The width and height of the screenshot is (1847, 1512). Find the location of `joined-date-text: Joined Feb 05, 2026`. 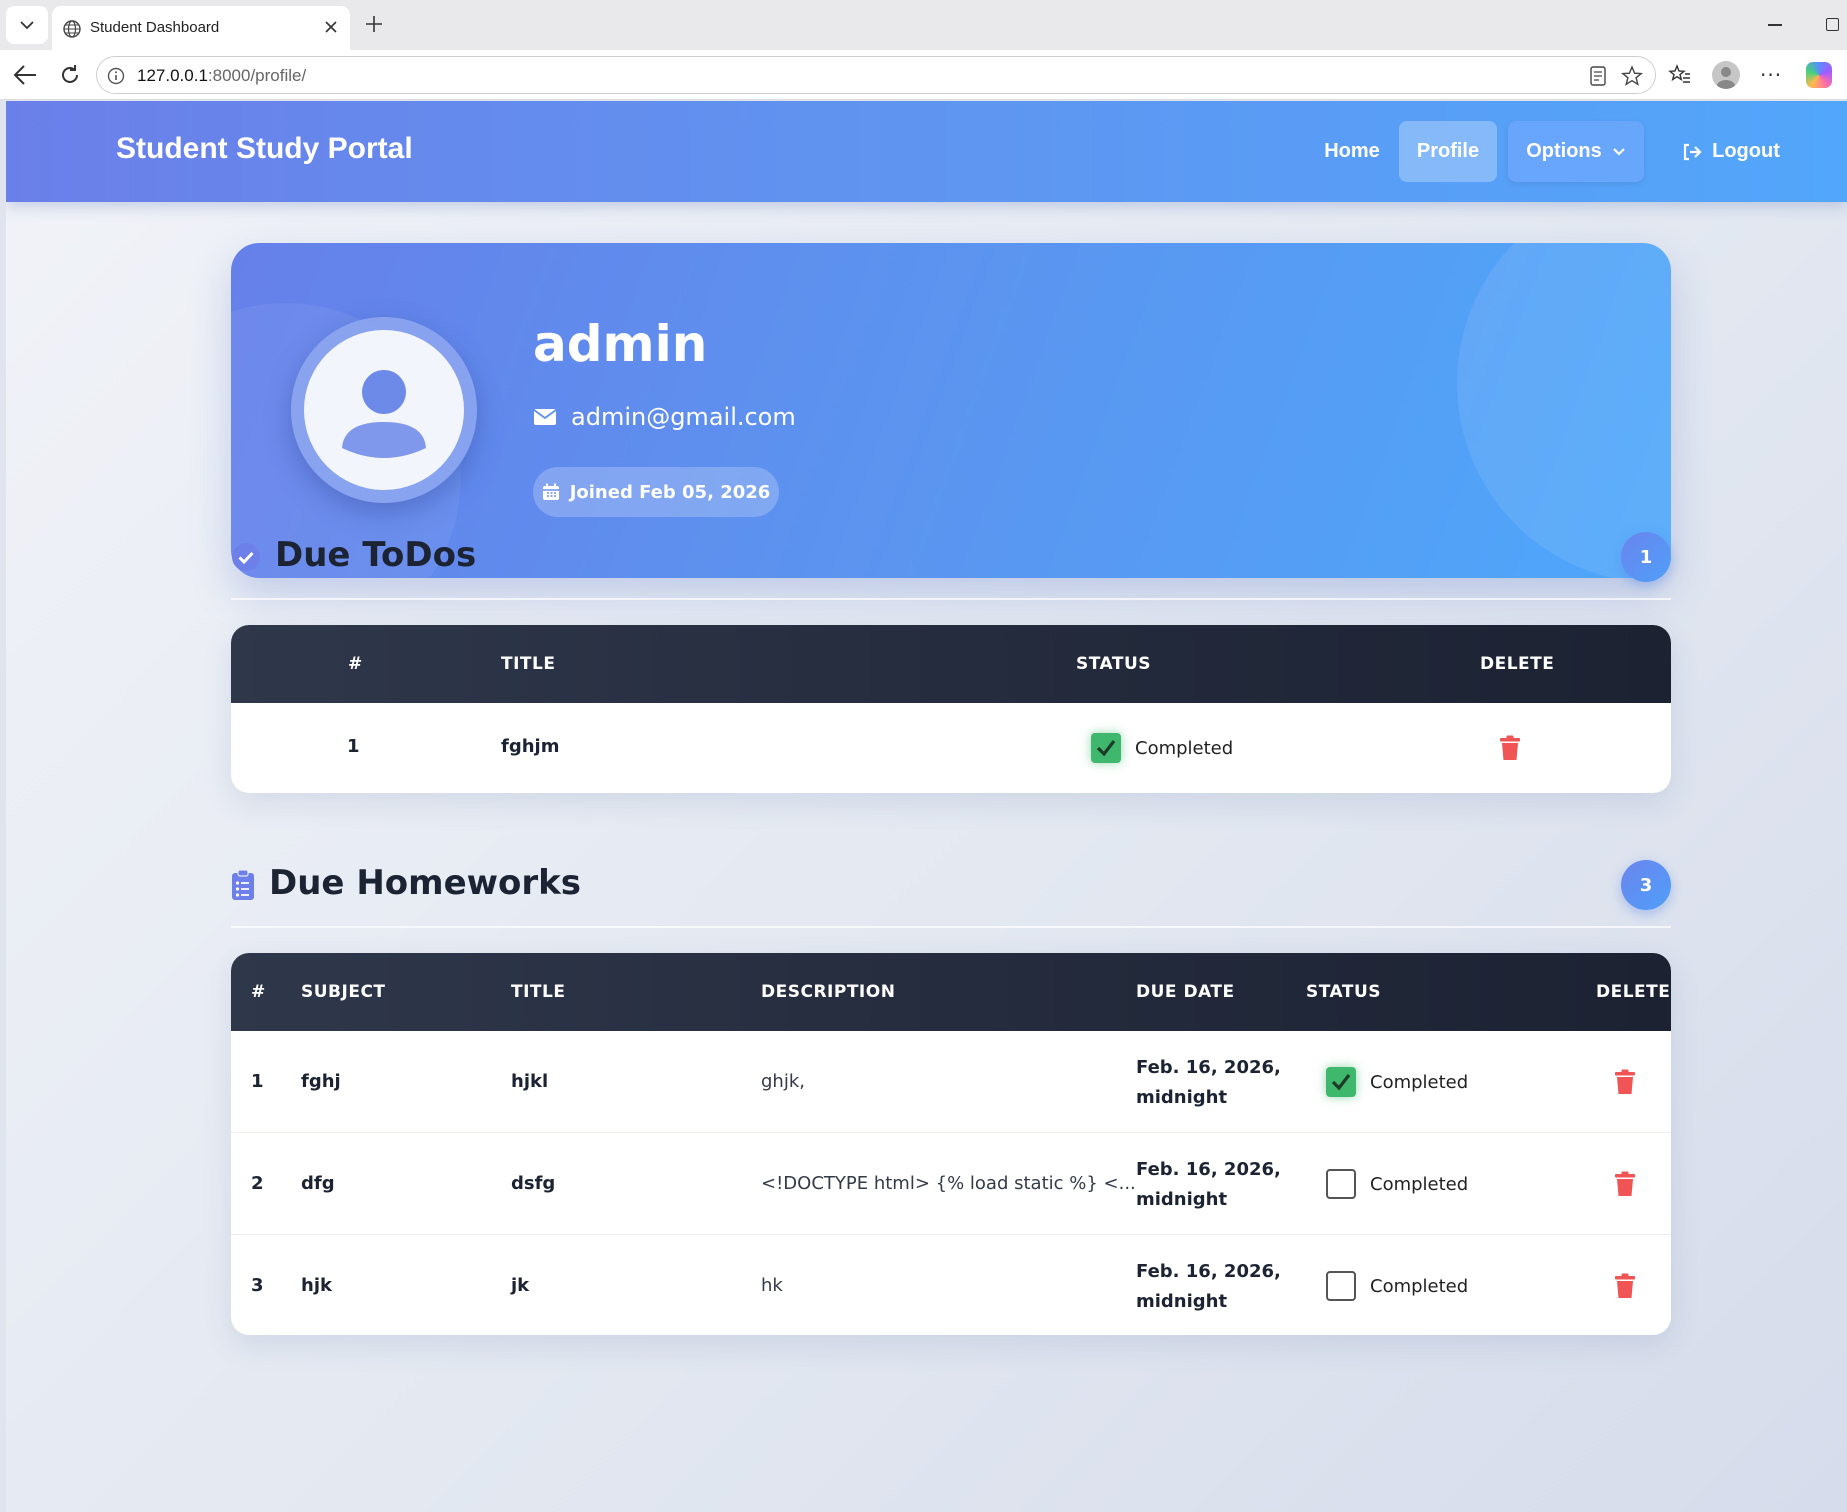

joined-date-text: Joined Feb 05, 2026 is located at coordinates (670, 492).